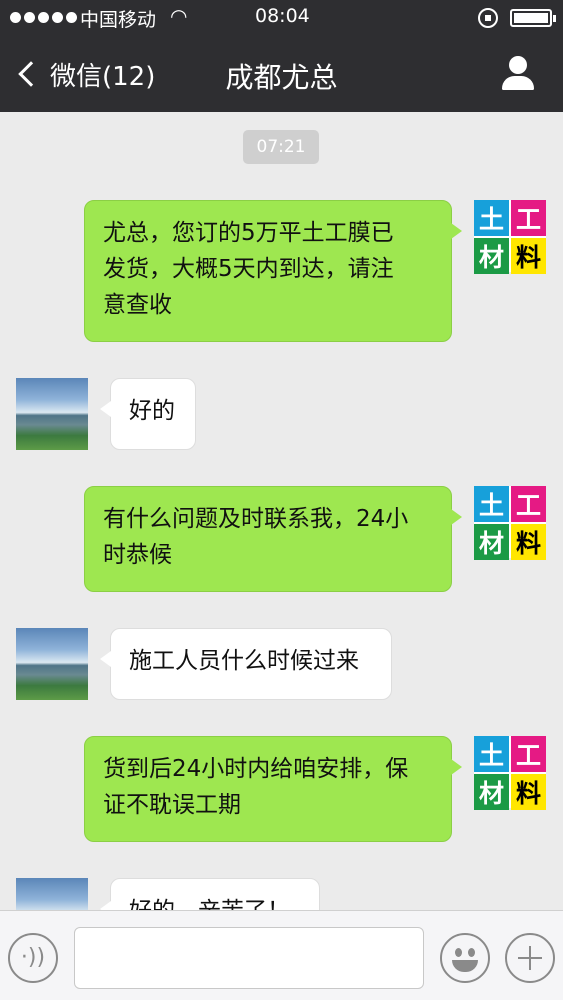 The width and height of the screenshot is (563, 1000). What do you see at coordinates (152, 411) in the screenshot?
I see `message-line: 好的` at bounding box center [152, 411].